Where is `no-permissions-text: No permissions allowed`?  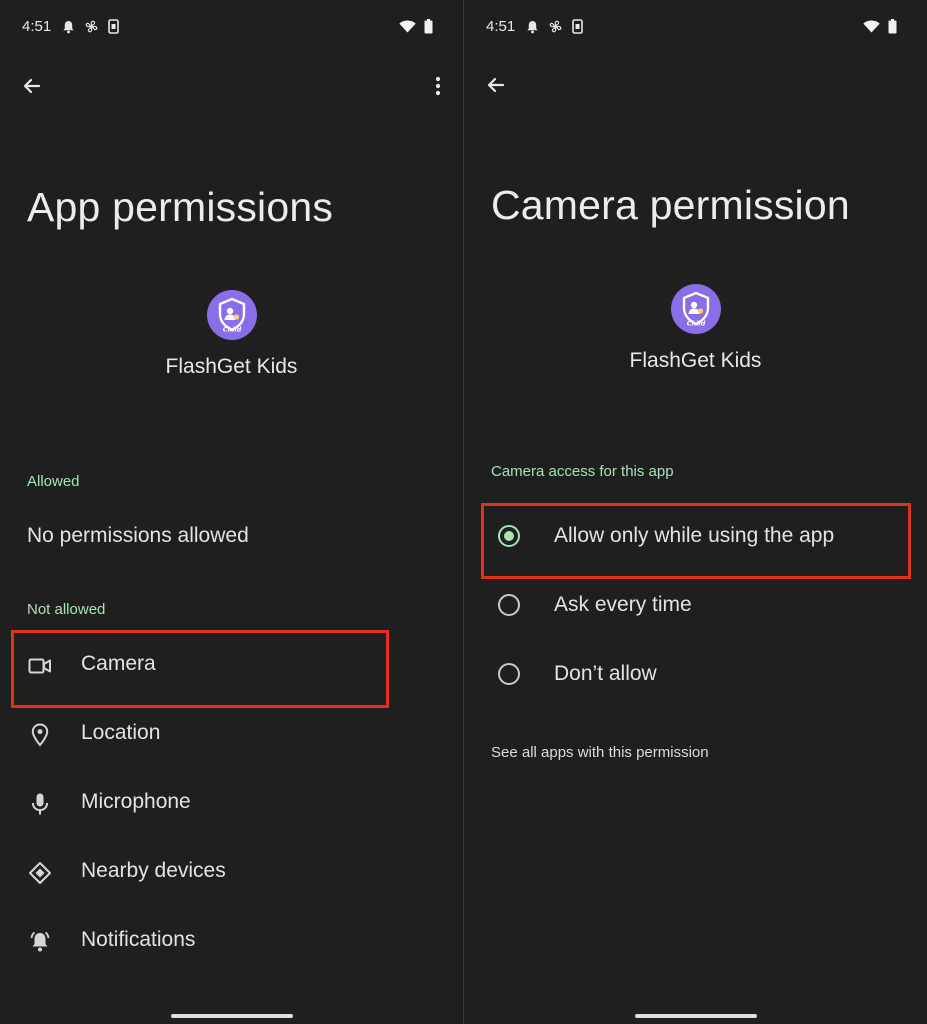
no-permissions-text: No permissions allowed is located at coordinates (138, 535).